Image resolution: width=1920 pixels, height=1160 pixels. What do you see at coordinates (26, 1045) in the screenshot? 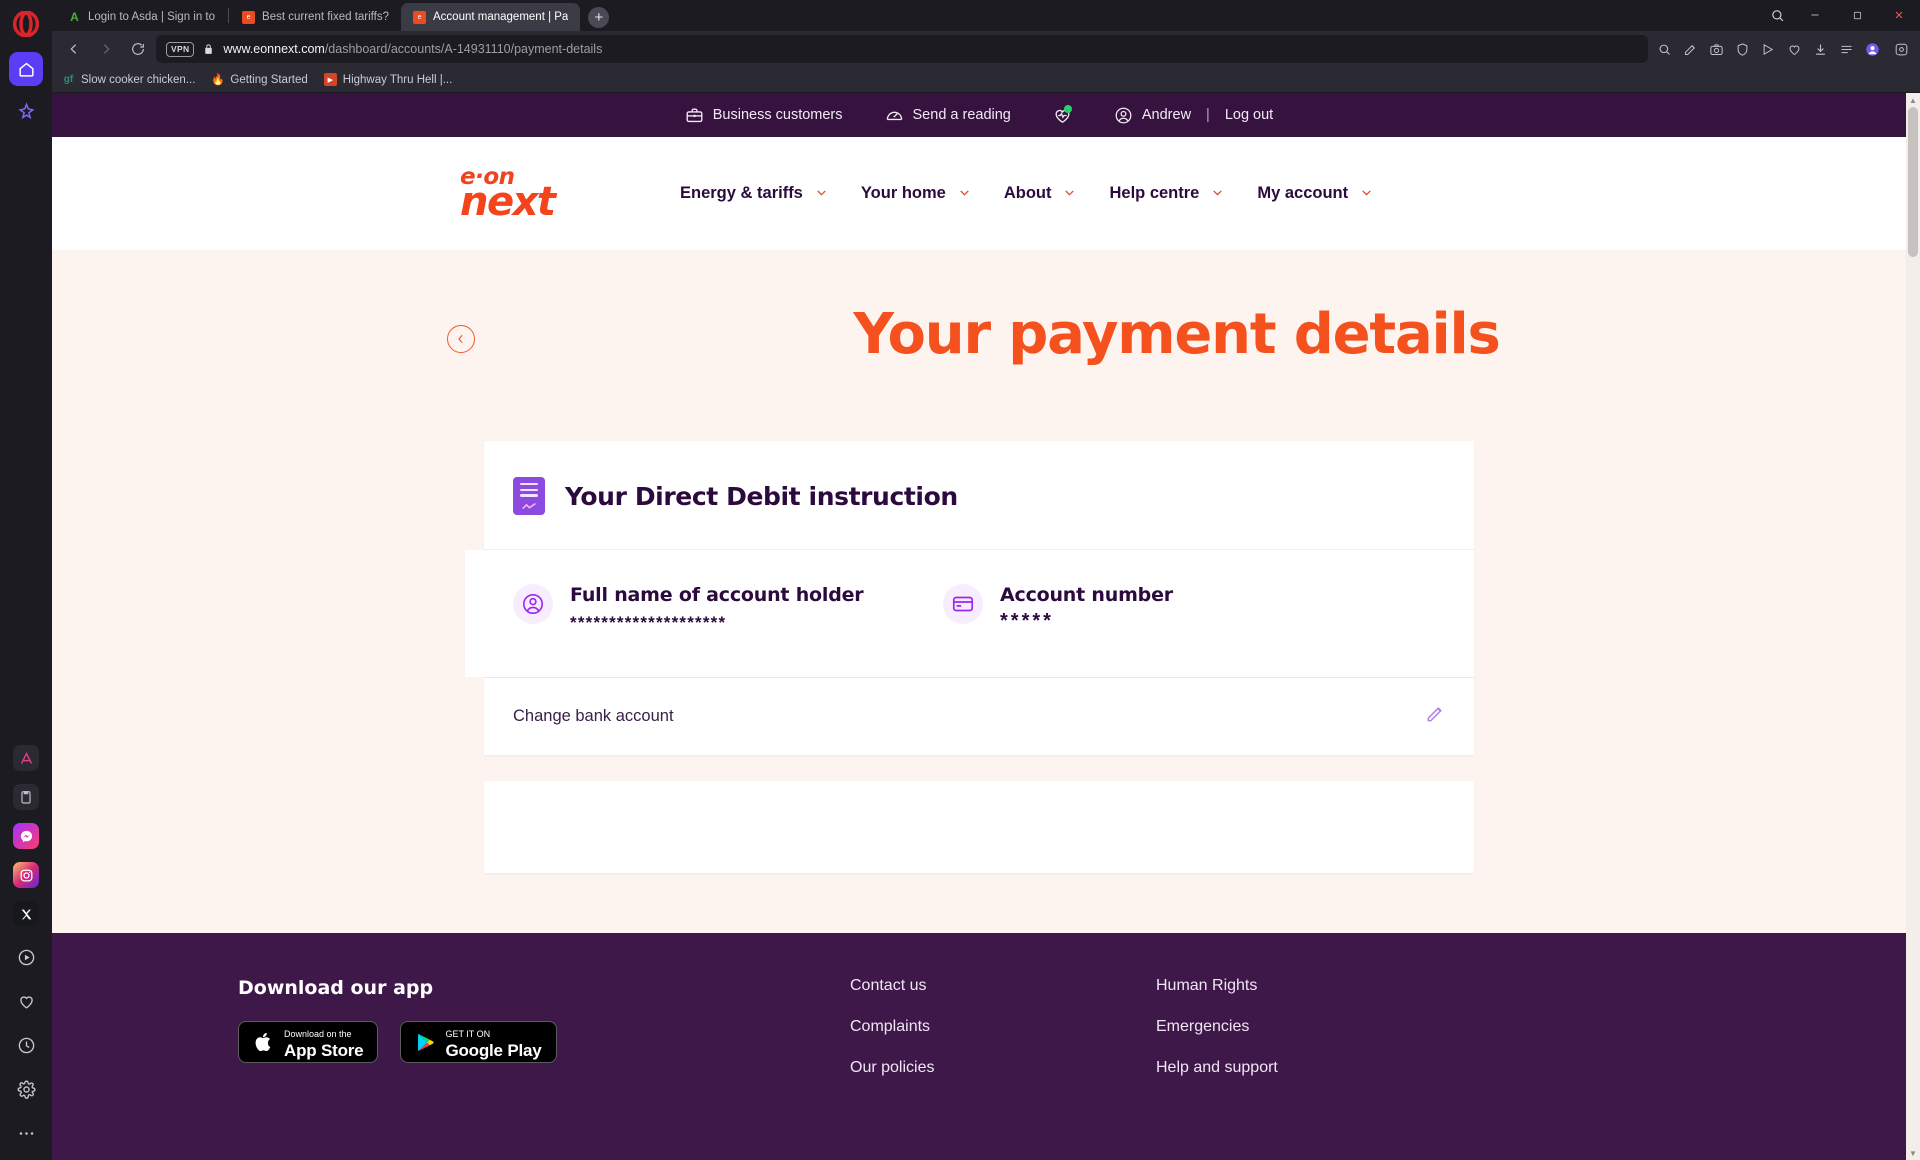
I see `history-clock-icon` at bounding box center [26, 1045].